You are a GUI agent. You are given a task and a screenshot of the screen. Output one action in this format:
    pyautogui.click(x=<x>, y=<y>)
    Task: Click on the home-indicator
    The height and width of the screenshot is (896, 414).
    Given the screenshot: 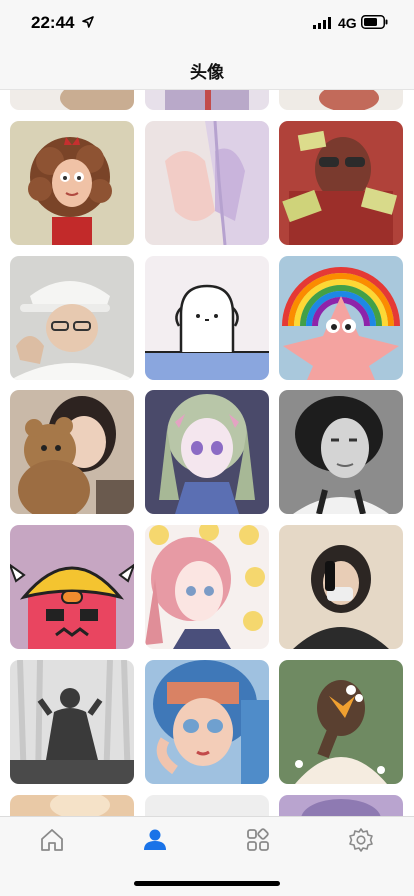 What is the action you would take?
    pyautogui.click(x=207, y=883)
    